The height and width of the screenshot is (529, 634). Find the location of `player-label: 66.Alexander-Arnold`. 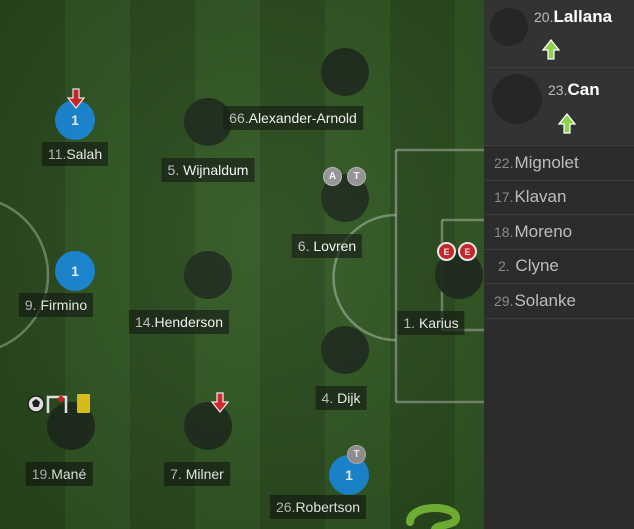

player-label: 66.Alexander-Arnold is located at coordinates (293, 118).